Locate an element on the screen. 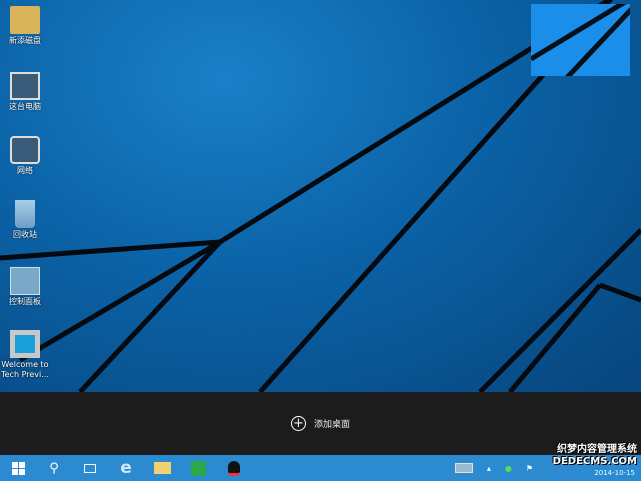  add-desktop-button: + 添加桌面 is located at coordinates (320, 423).